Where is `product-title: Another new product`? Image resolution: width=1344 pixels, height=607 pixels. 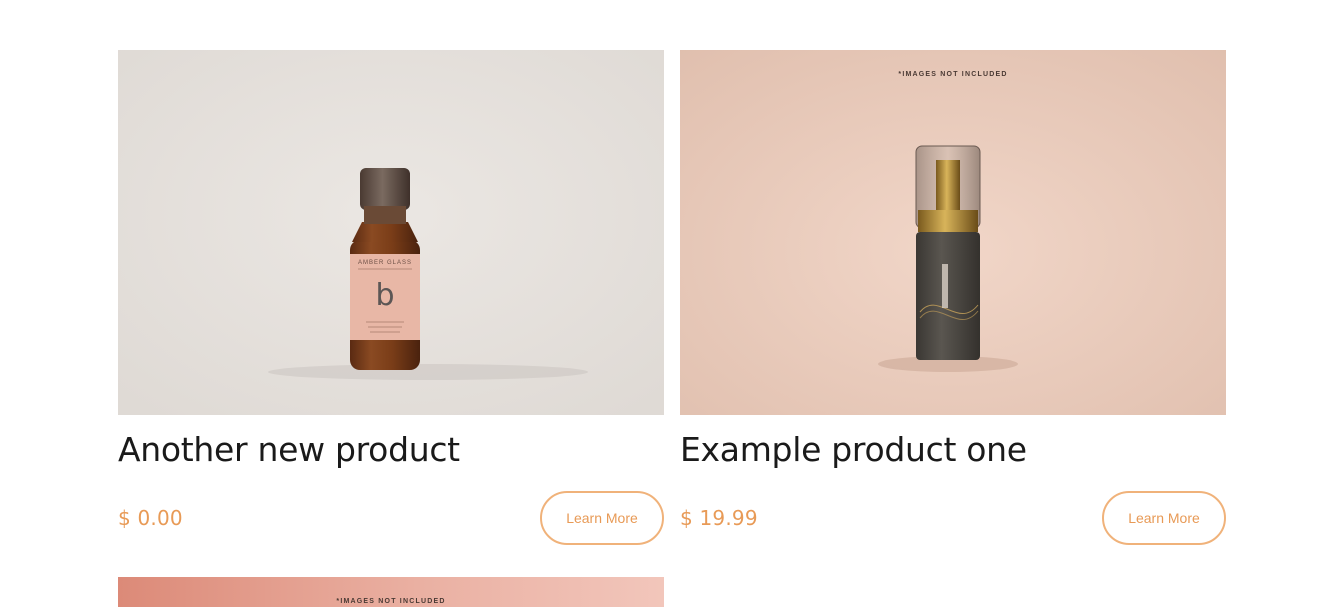 product-title: Another new product is located at coordinates (391, 450).